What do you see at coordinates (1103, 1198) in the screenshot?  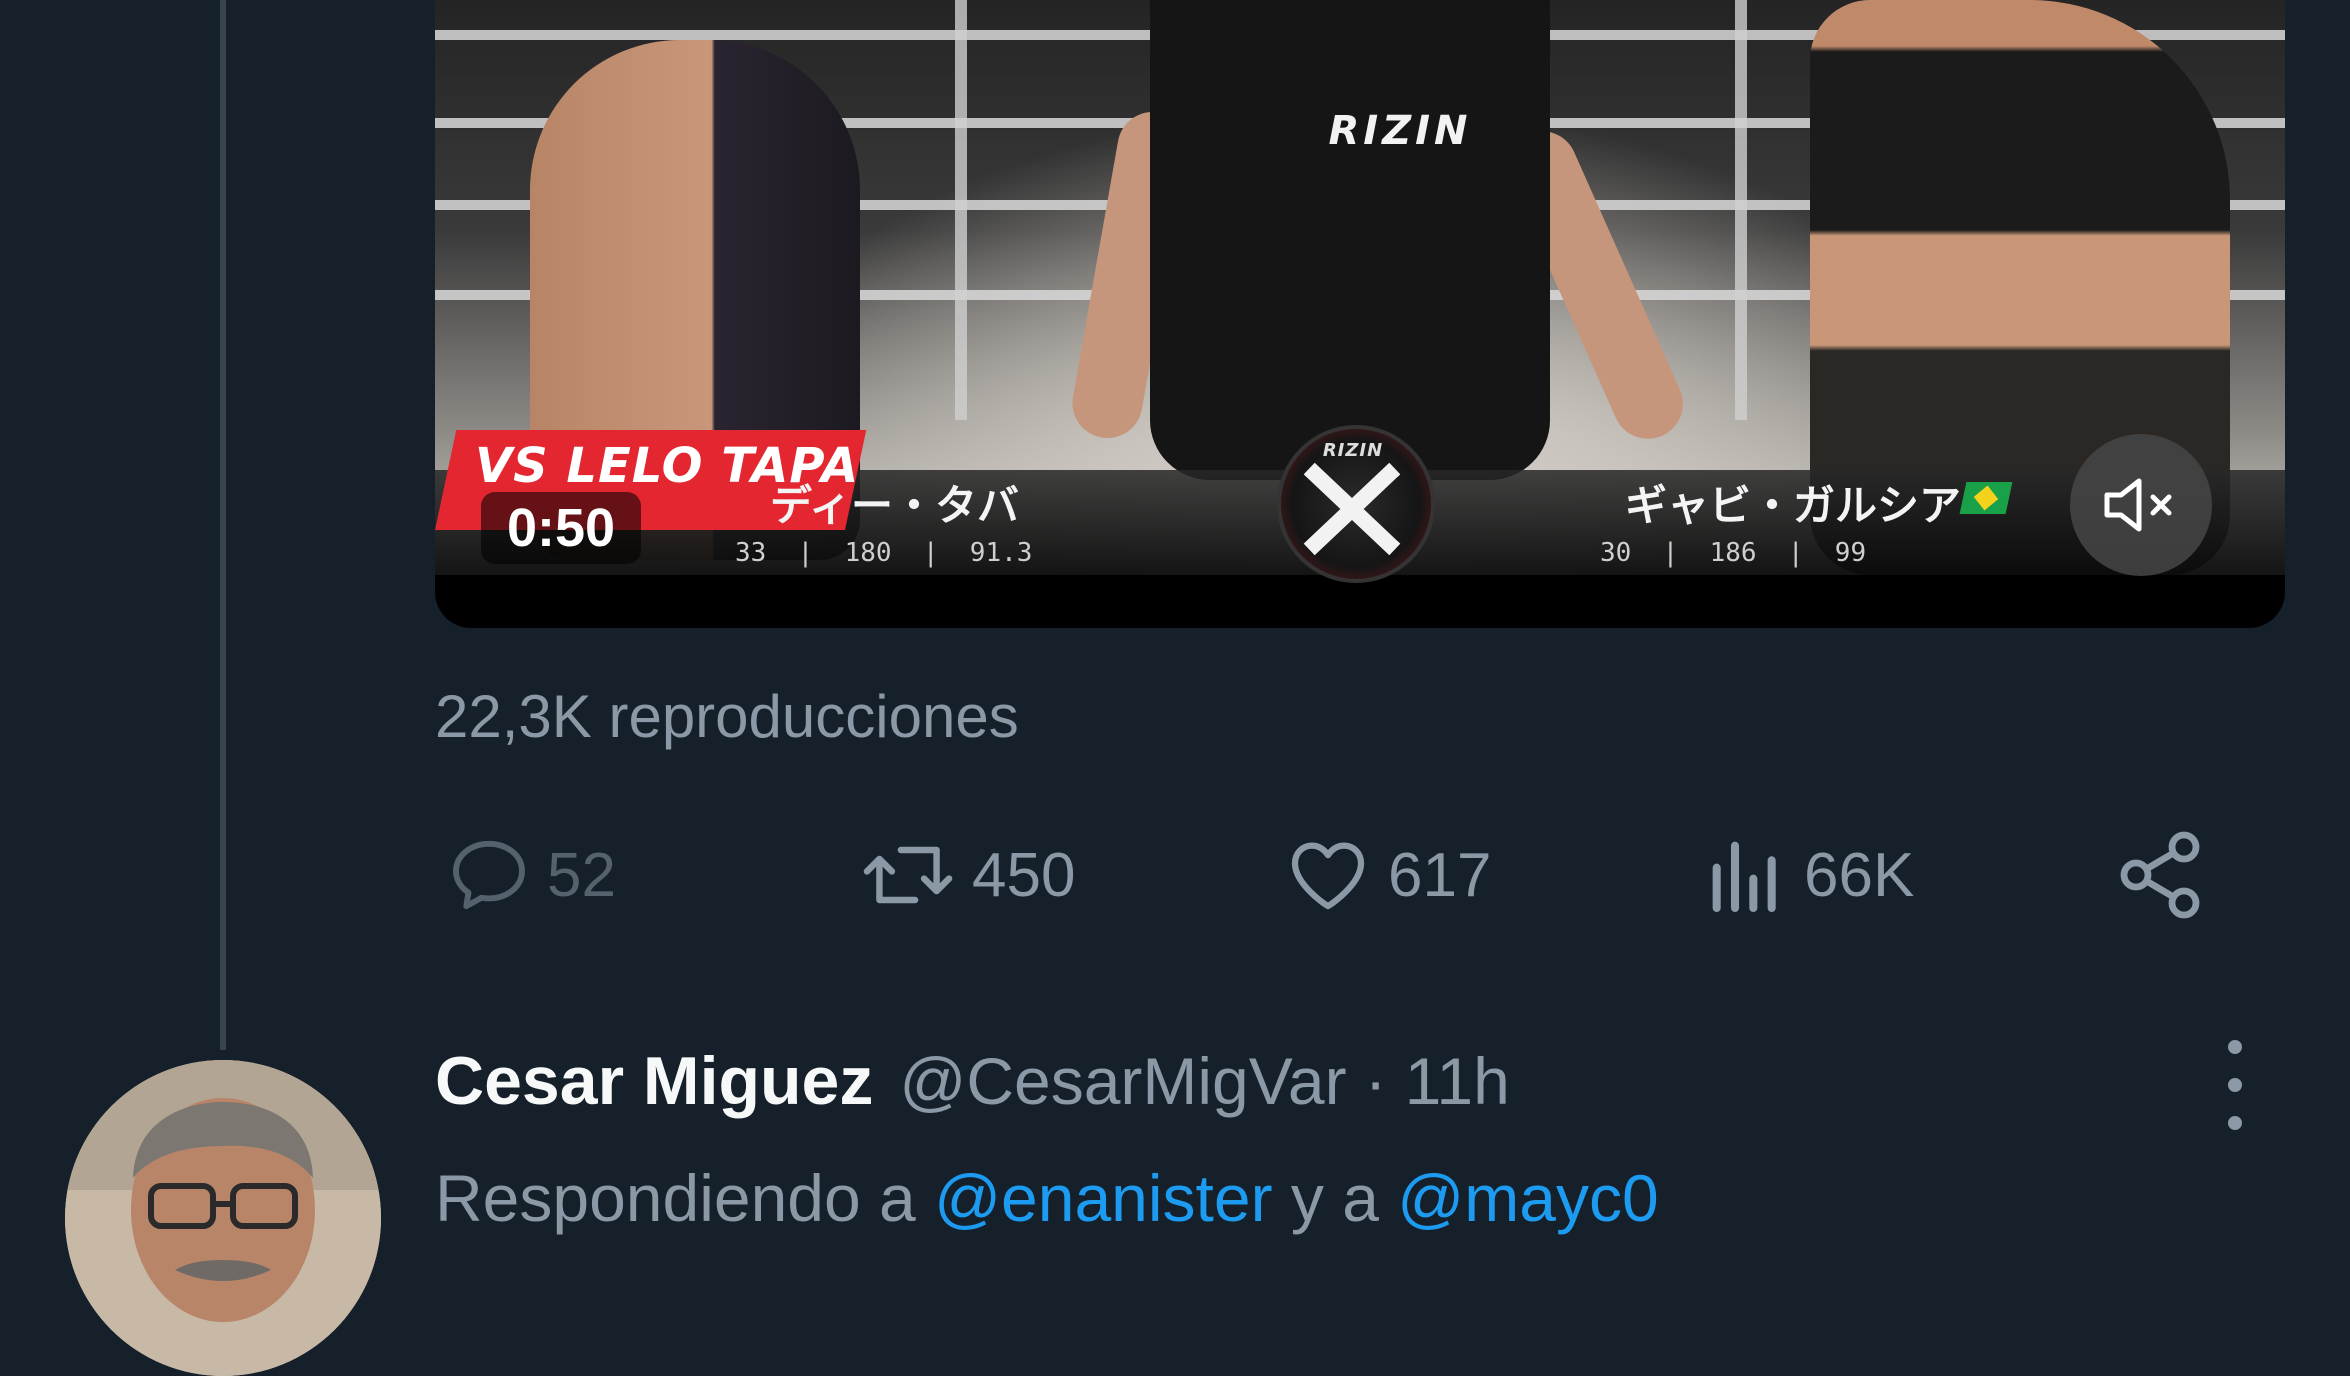 I see `mention-link-1: @enanister` at bounding box center [1103, 1198].